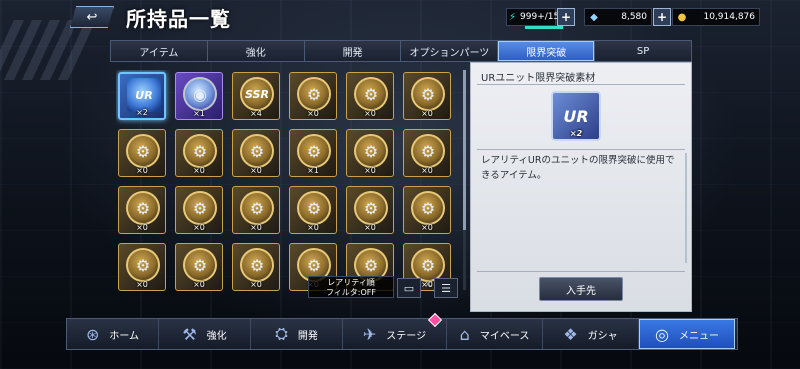 The width and height of the screenshot is (800, 369). What do you see at coordinates (544, 27) in the screenshot?
I see `stamina-bar` at bounding box center [544, 27].